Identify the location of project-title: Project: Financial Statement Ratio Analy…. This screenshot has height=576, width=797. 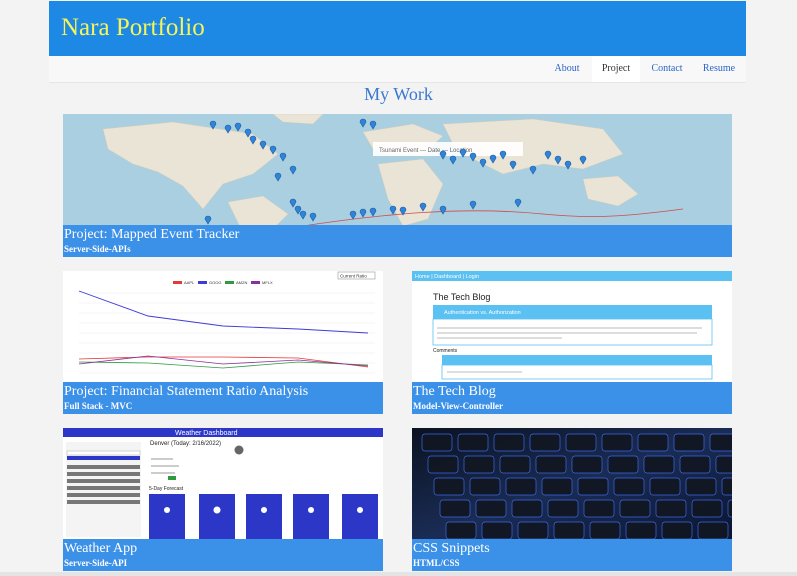
(223, 391).